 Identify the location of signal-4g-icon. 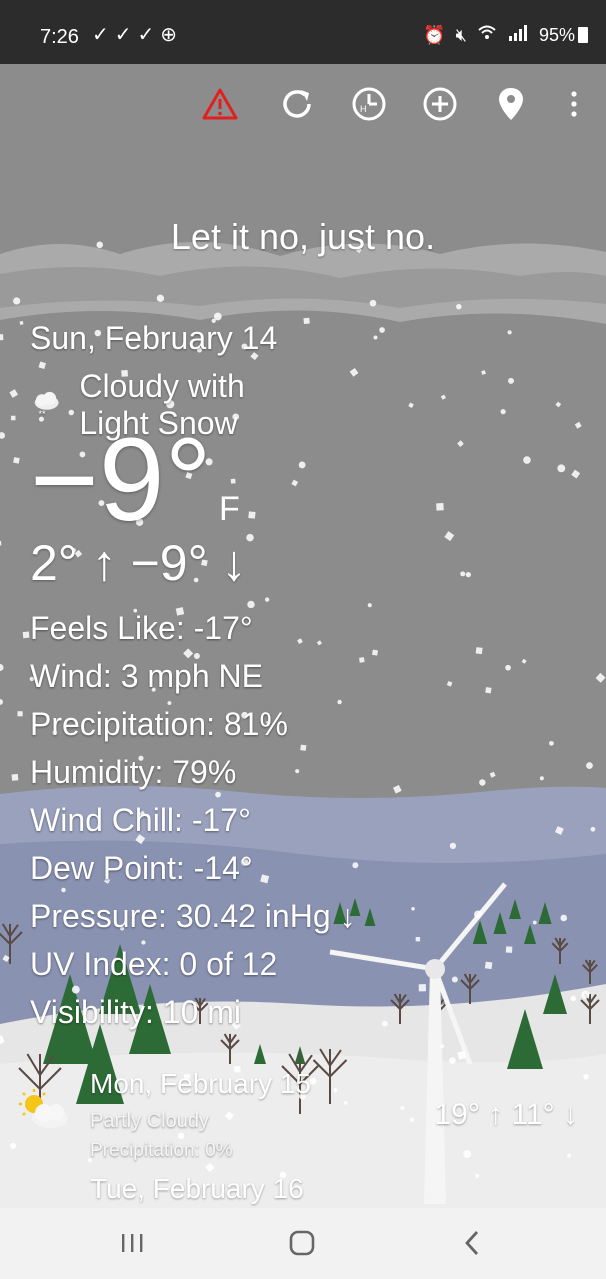
(518, 35).